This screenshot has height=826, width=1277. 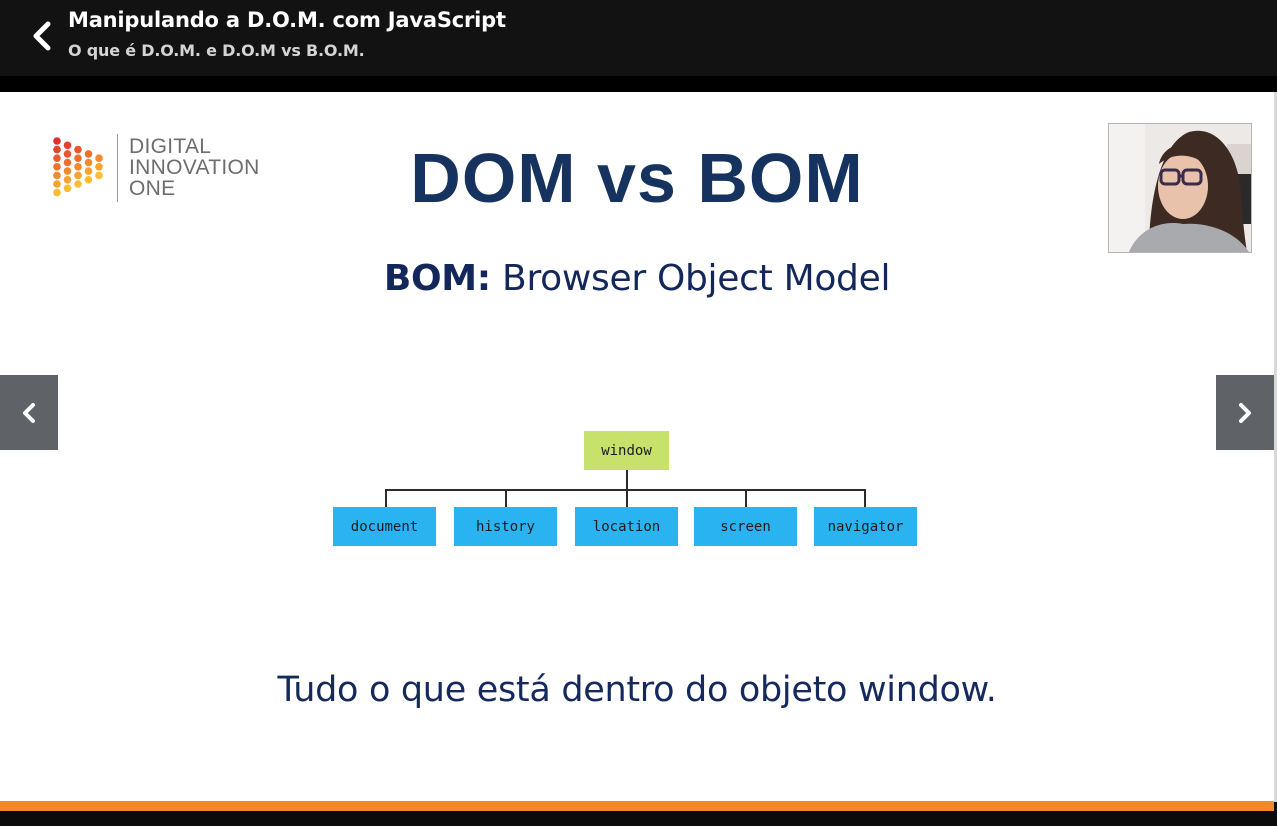 I want to click on connector-navigator, so click(x=865, y=498).